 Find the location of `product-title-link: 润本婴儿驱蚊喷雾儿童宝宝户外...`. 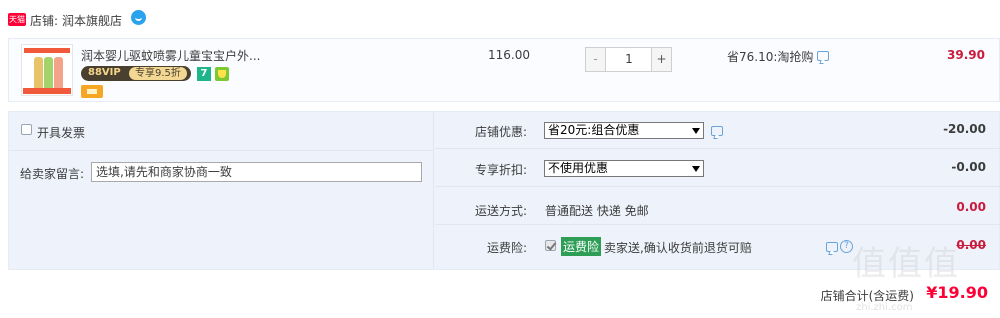

product-title-link: 润本婴儿驱蚊喷雾儿童宝宝户外... is located at coordinates (170, 55).